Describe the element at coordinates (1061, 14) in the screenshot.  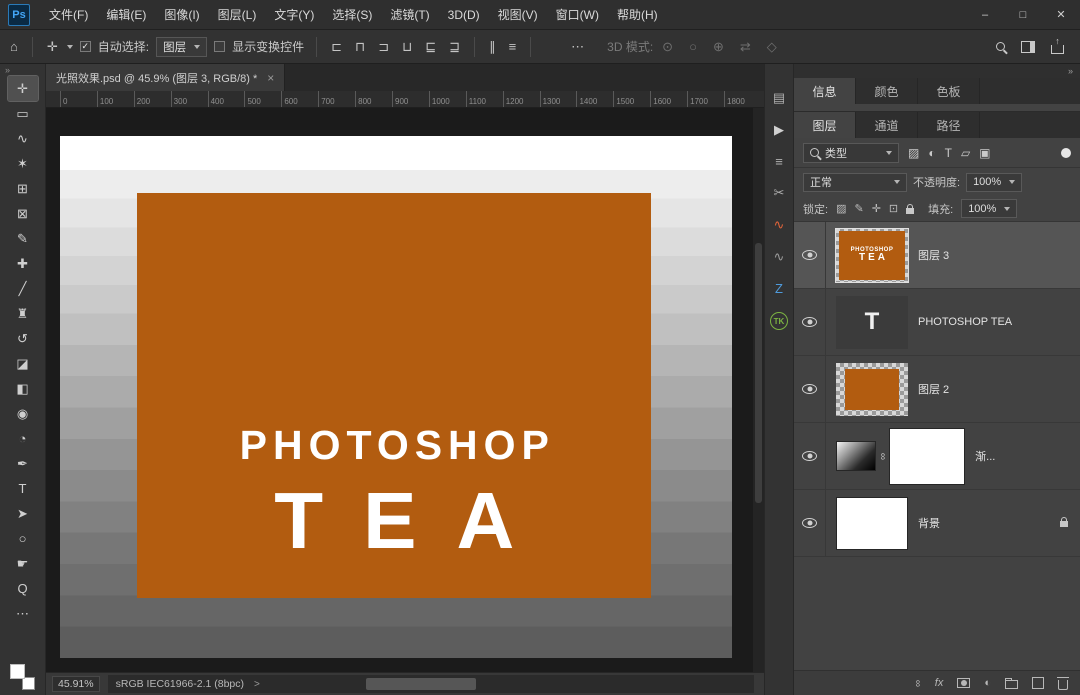
I see `close-button: ✕` at that location.